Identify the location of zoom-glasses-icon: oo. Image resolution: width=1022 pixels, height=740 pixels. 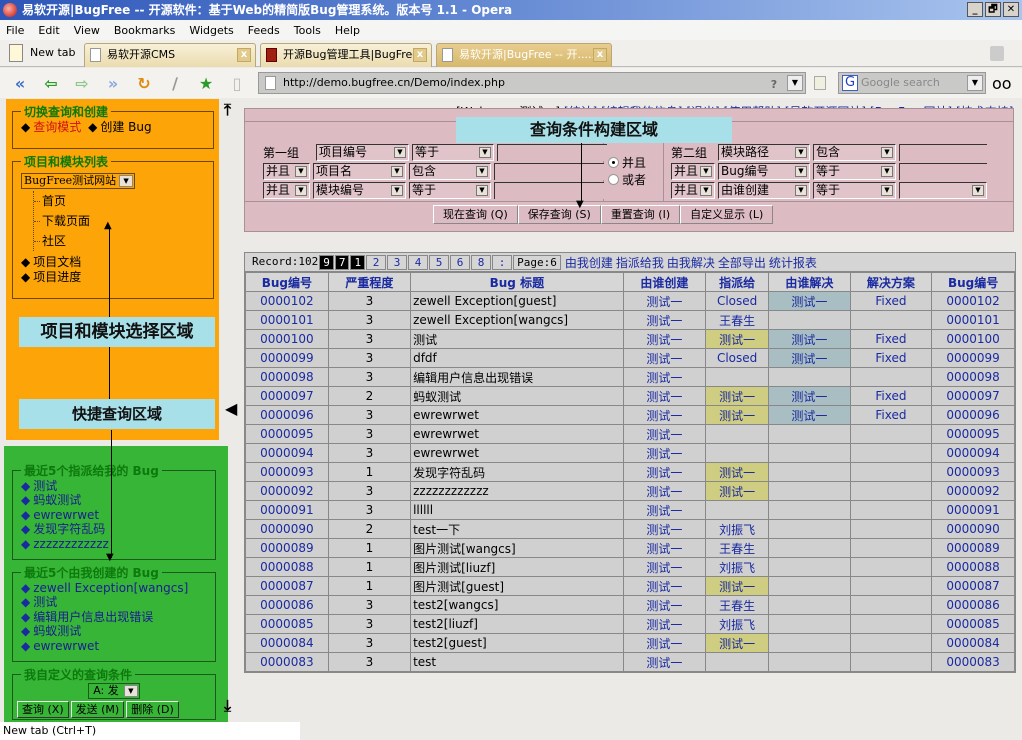
(1002, 83).